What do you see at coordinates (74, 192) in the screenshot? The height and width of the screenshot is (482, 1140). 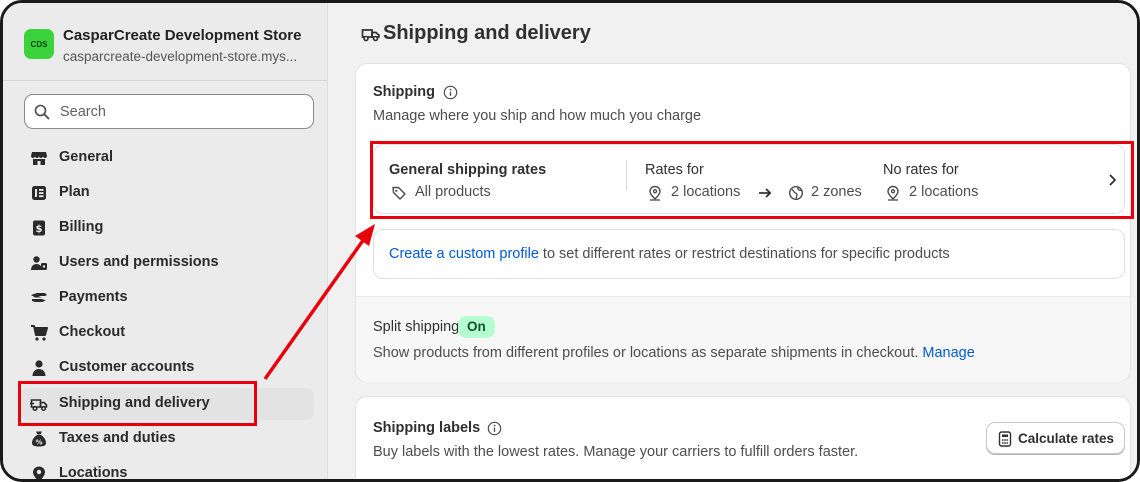 I see `sidebar-item-label: Plan` at bounding box center [74, 192].